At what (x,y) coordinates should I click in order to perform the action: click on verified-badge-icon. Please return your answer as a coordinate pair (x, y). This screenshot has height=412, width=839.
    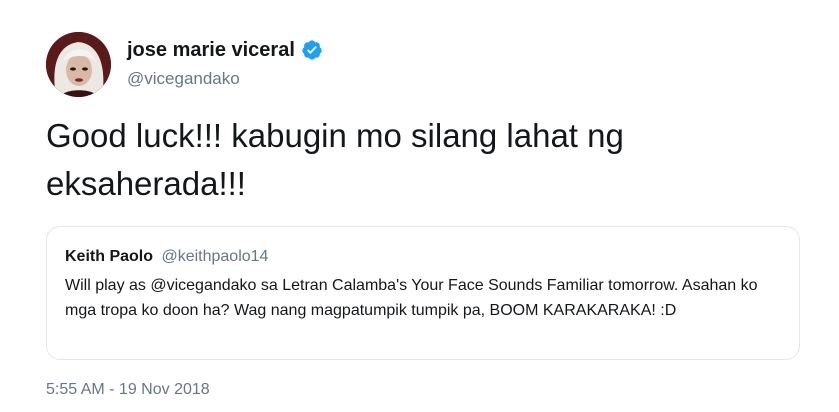
    Looking at the image, I should click on (312, 50).